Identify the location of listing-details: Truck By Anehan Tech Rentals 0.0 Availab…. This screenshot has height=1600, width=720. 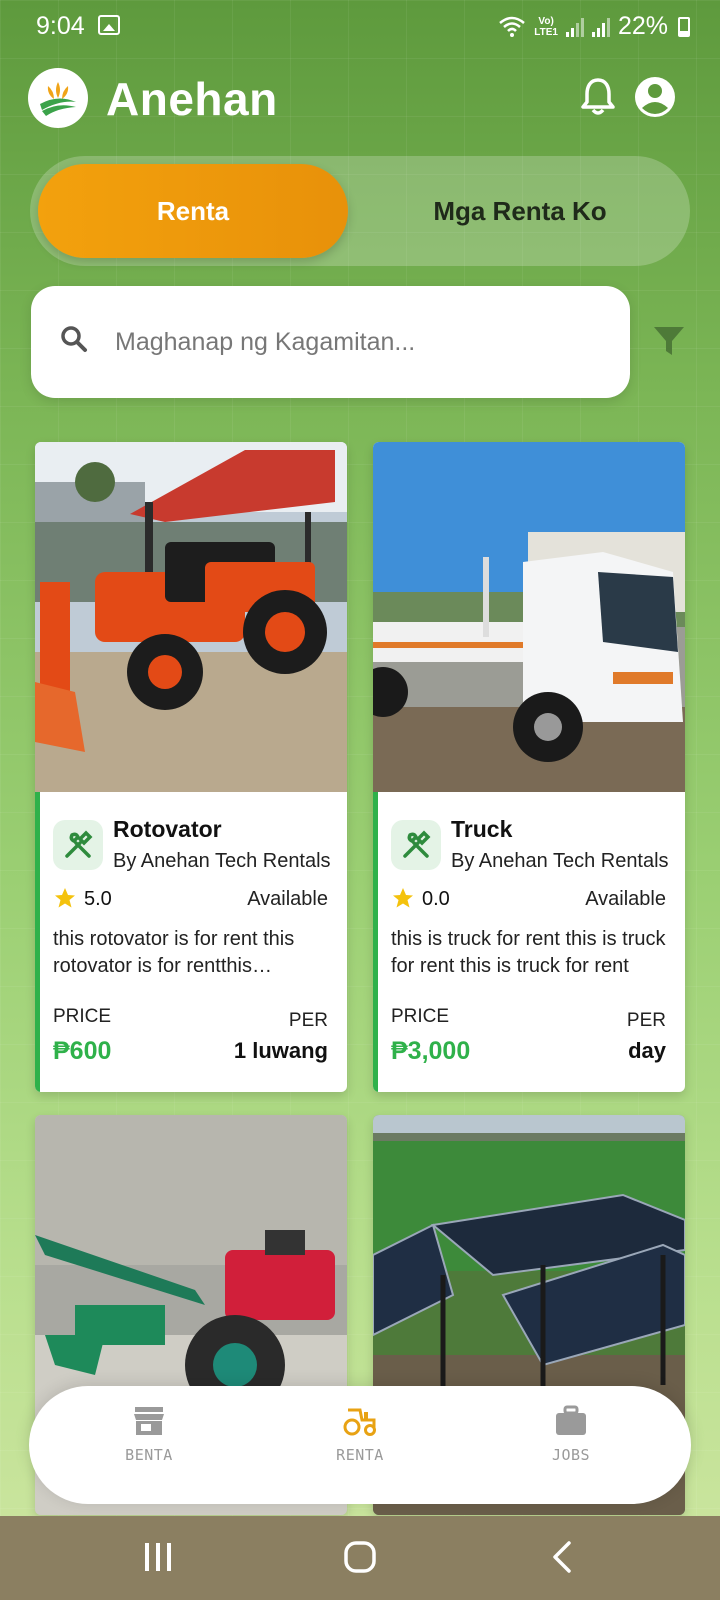
(529, 942).